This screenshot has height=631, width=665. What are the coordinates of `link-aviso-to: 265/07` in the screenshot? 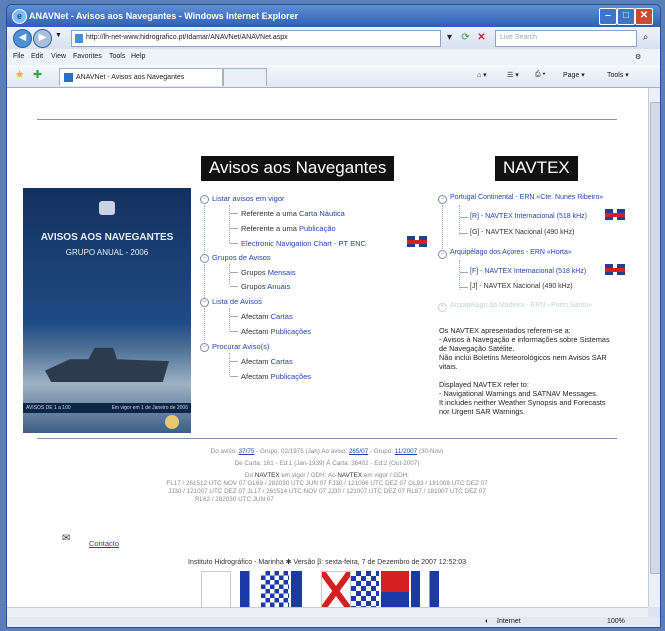 It's located at (358, 451).